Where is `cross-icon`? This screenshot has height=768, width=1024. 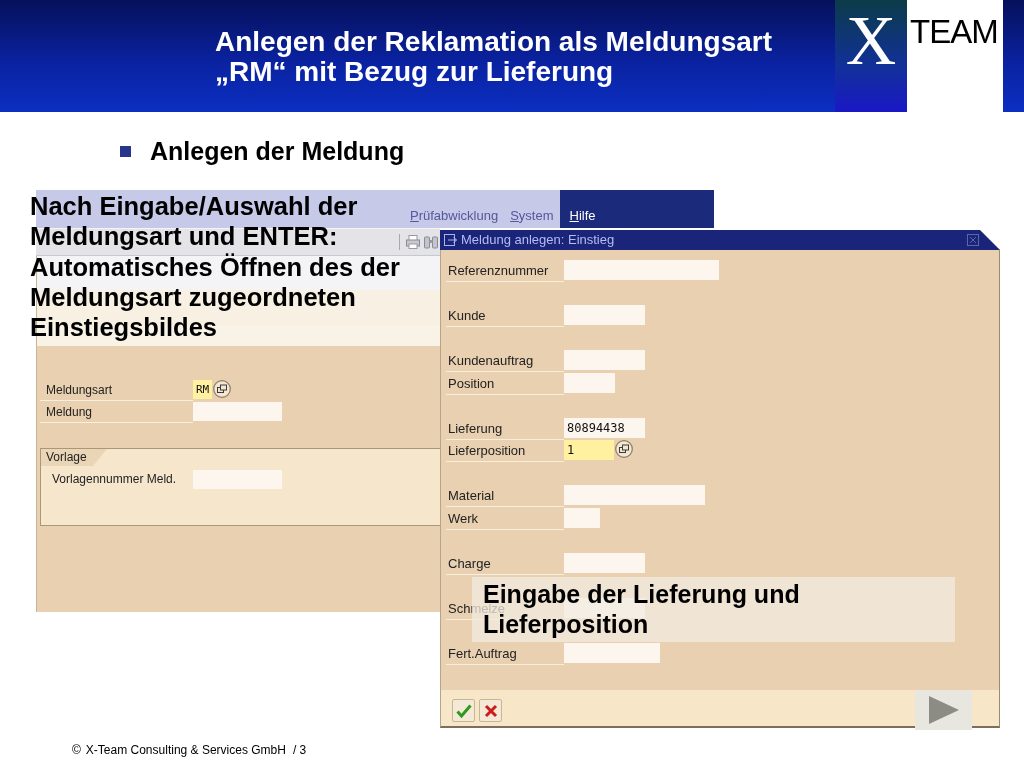
cross-icon is located at coordinates (490, 710).